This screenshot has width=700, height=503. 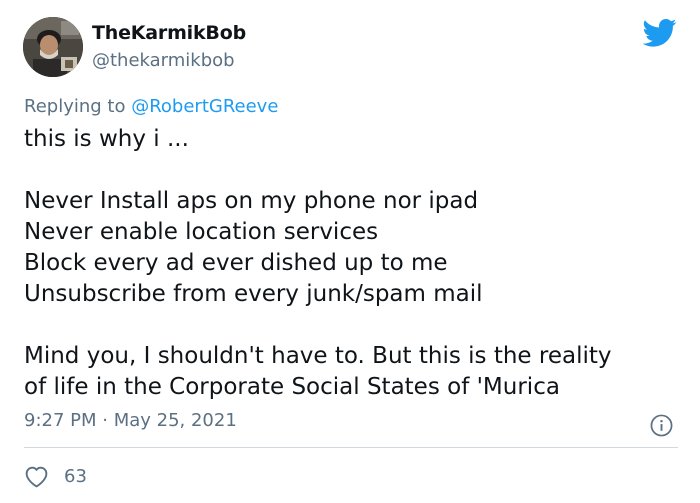 I want to click on like-count: 63, so click(x=75, y=476).